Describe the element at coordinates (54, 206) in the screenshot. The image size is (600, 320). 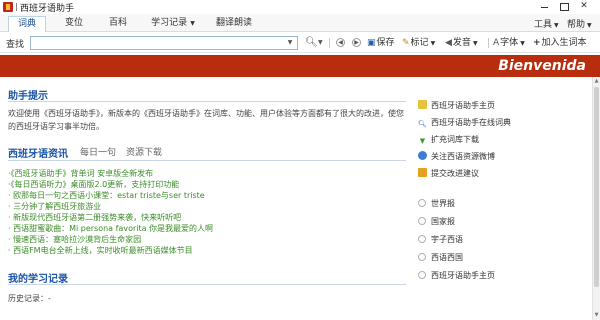
I see `news-link: · 三分钟了解西班牙旅游业` at that location.